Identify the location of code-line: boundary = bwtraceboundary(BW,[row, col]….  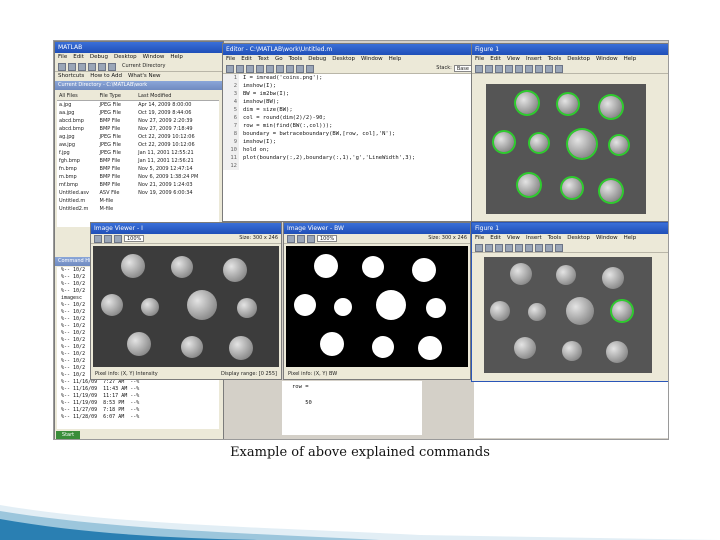
(329, 134).